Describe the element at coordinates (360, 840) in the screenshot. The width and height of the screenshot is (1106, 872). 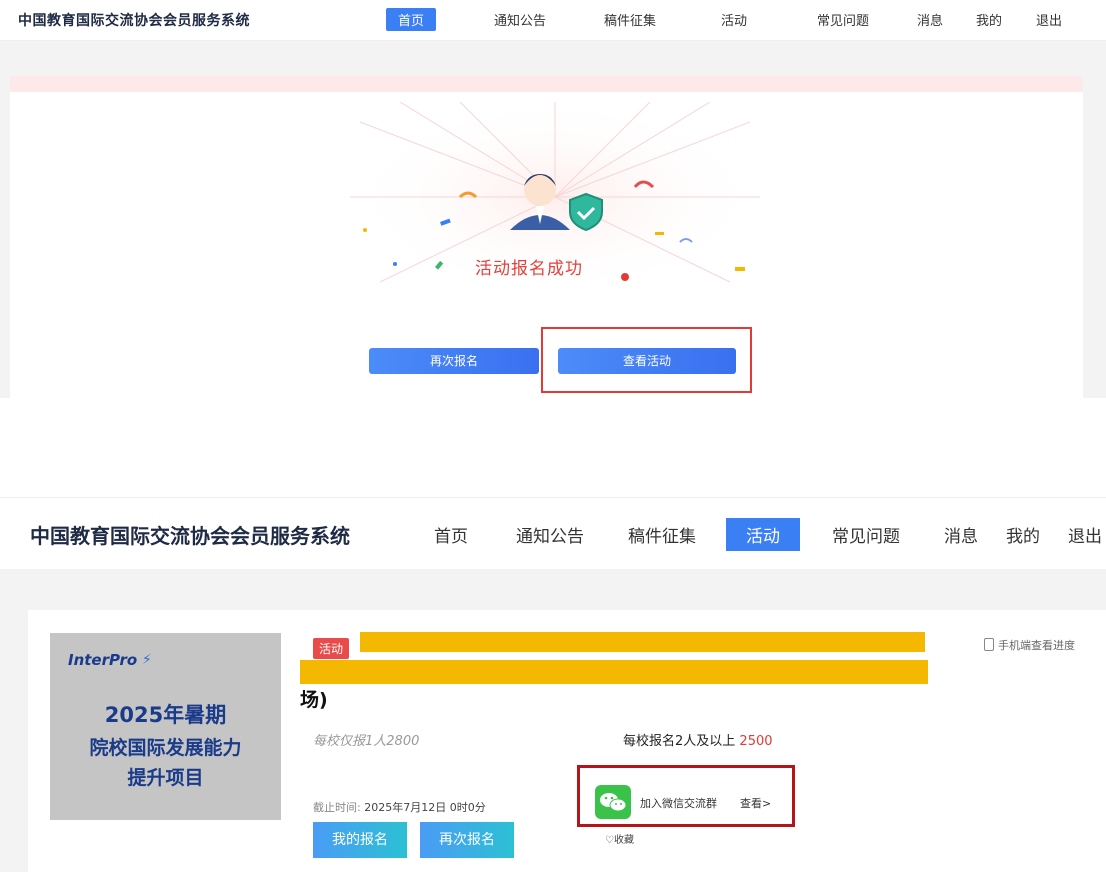
I see `my-signup-button: 我的报名` at that location.